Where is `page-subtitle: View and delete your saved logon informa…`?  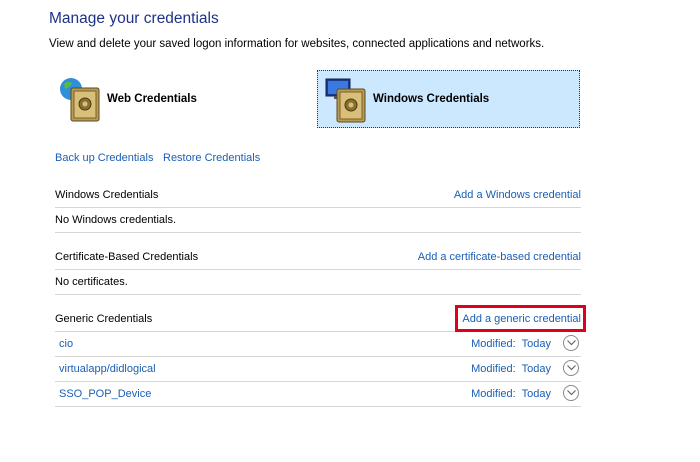 page-subtitle: View and delete your saved logon informa… is located at coordinates (297, 44).